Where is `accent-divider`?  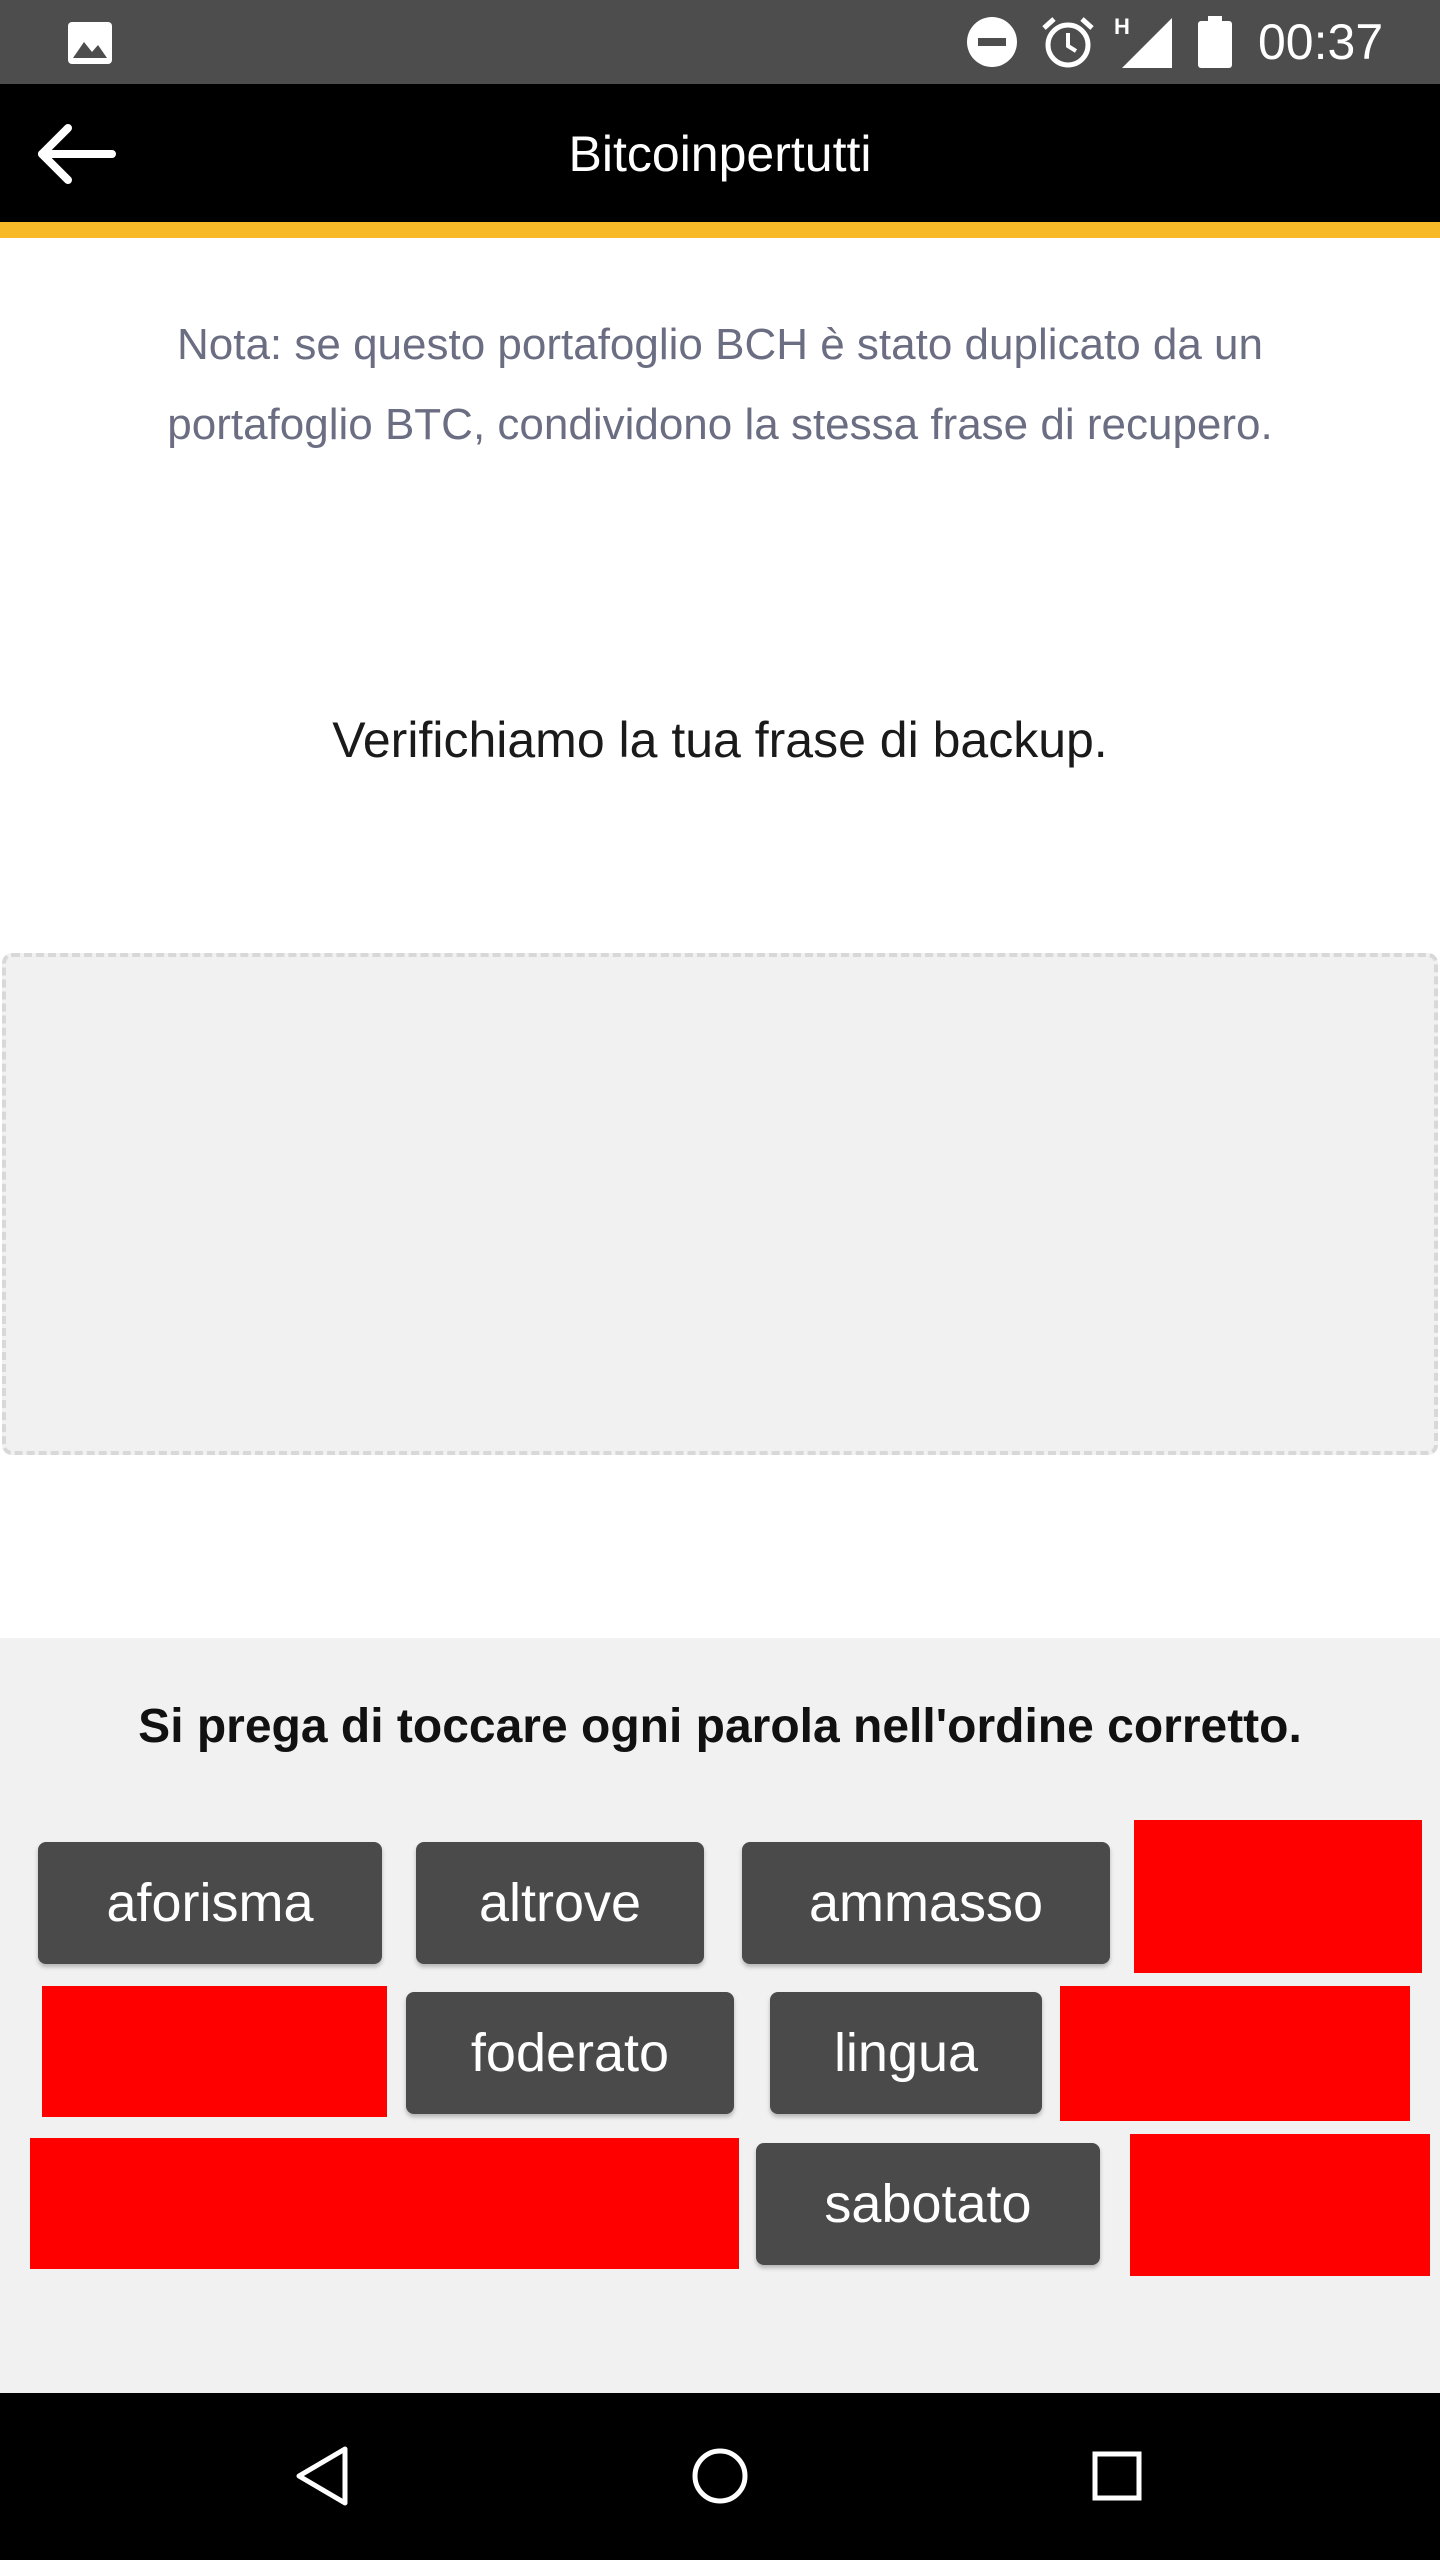 accent-divider is located at coordinates (720, 230).